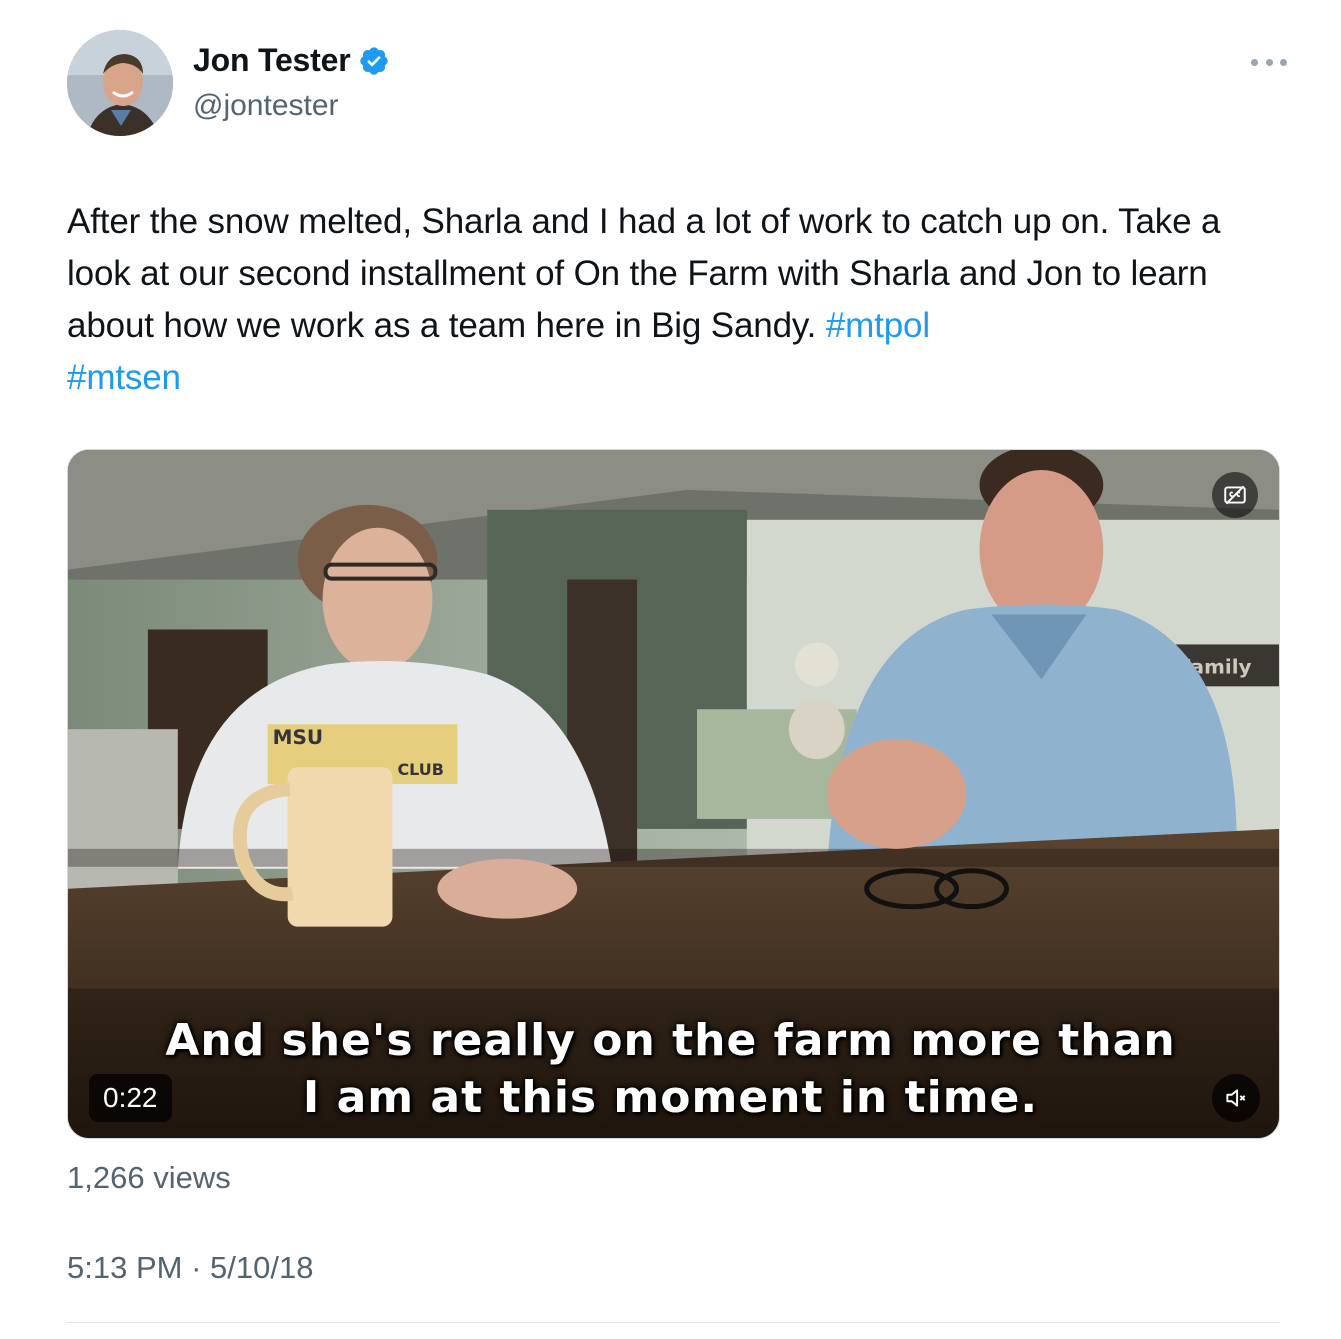 The image size is (1341, 1339). I want to click on avatar, so click(120, 83).